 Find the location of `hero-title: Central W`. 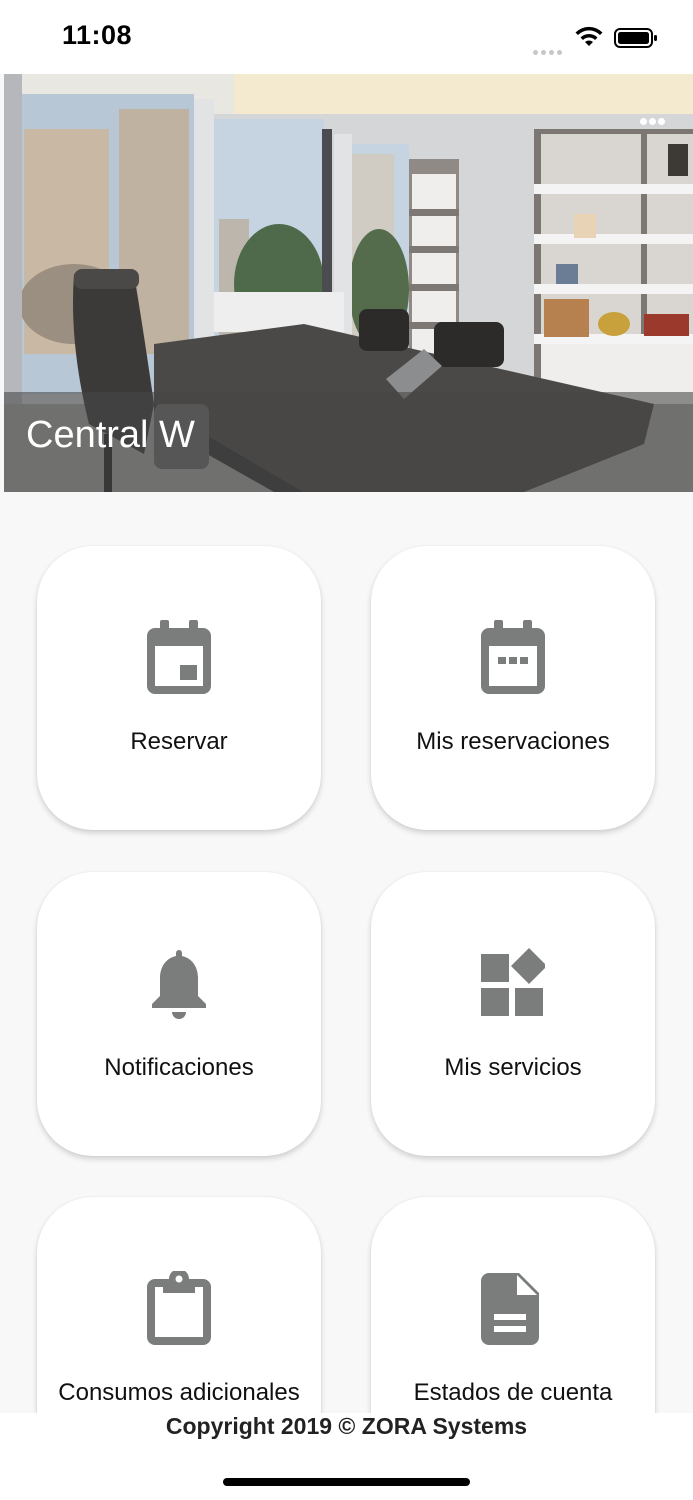

hero-title: Central W is located at coordinates (110, 435).